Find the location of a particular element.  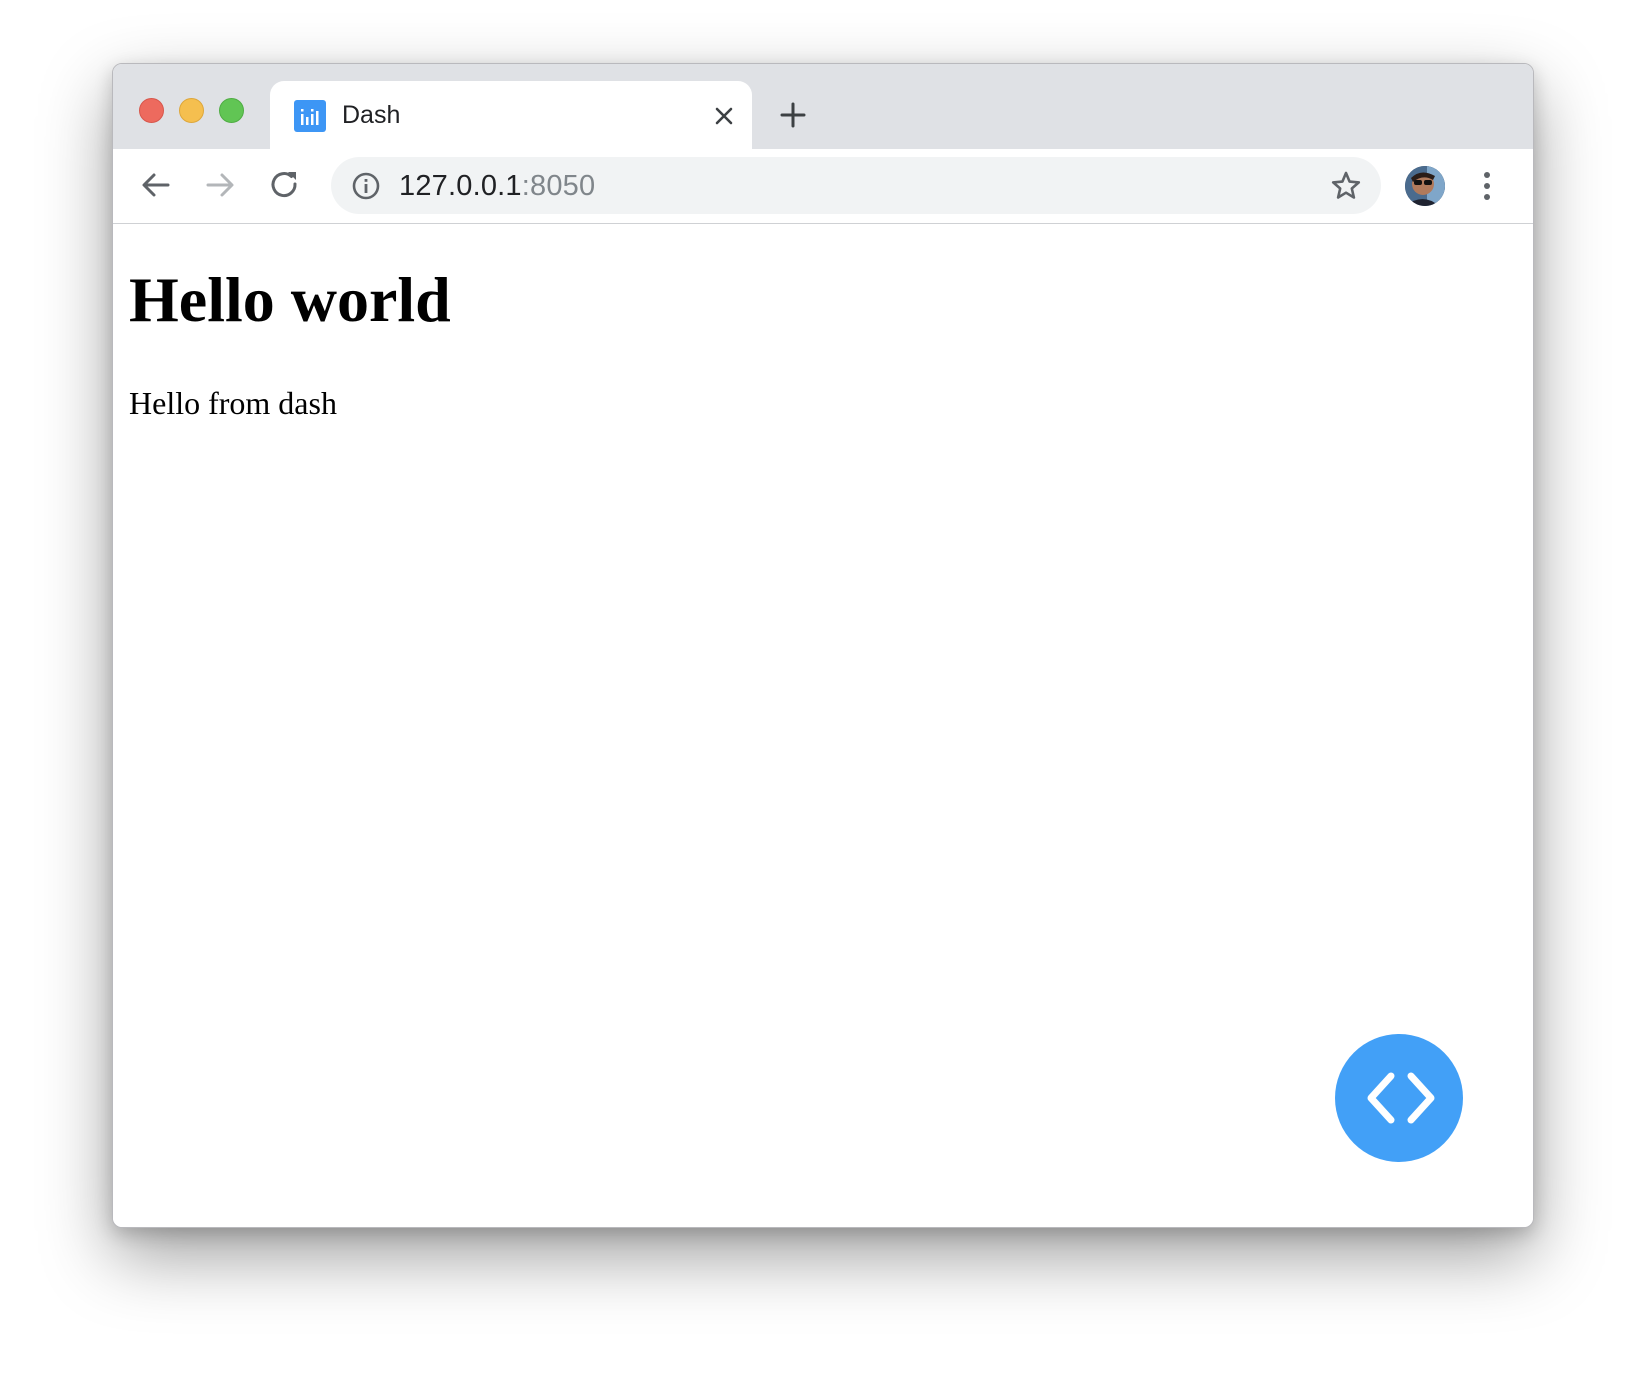

kebab-menu-icon is located at coordinates (1487, 186).